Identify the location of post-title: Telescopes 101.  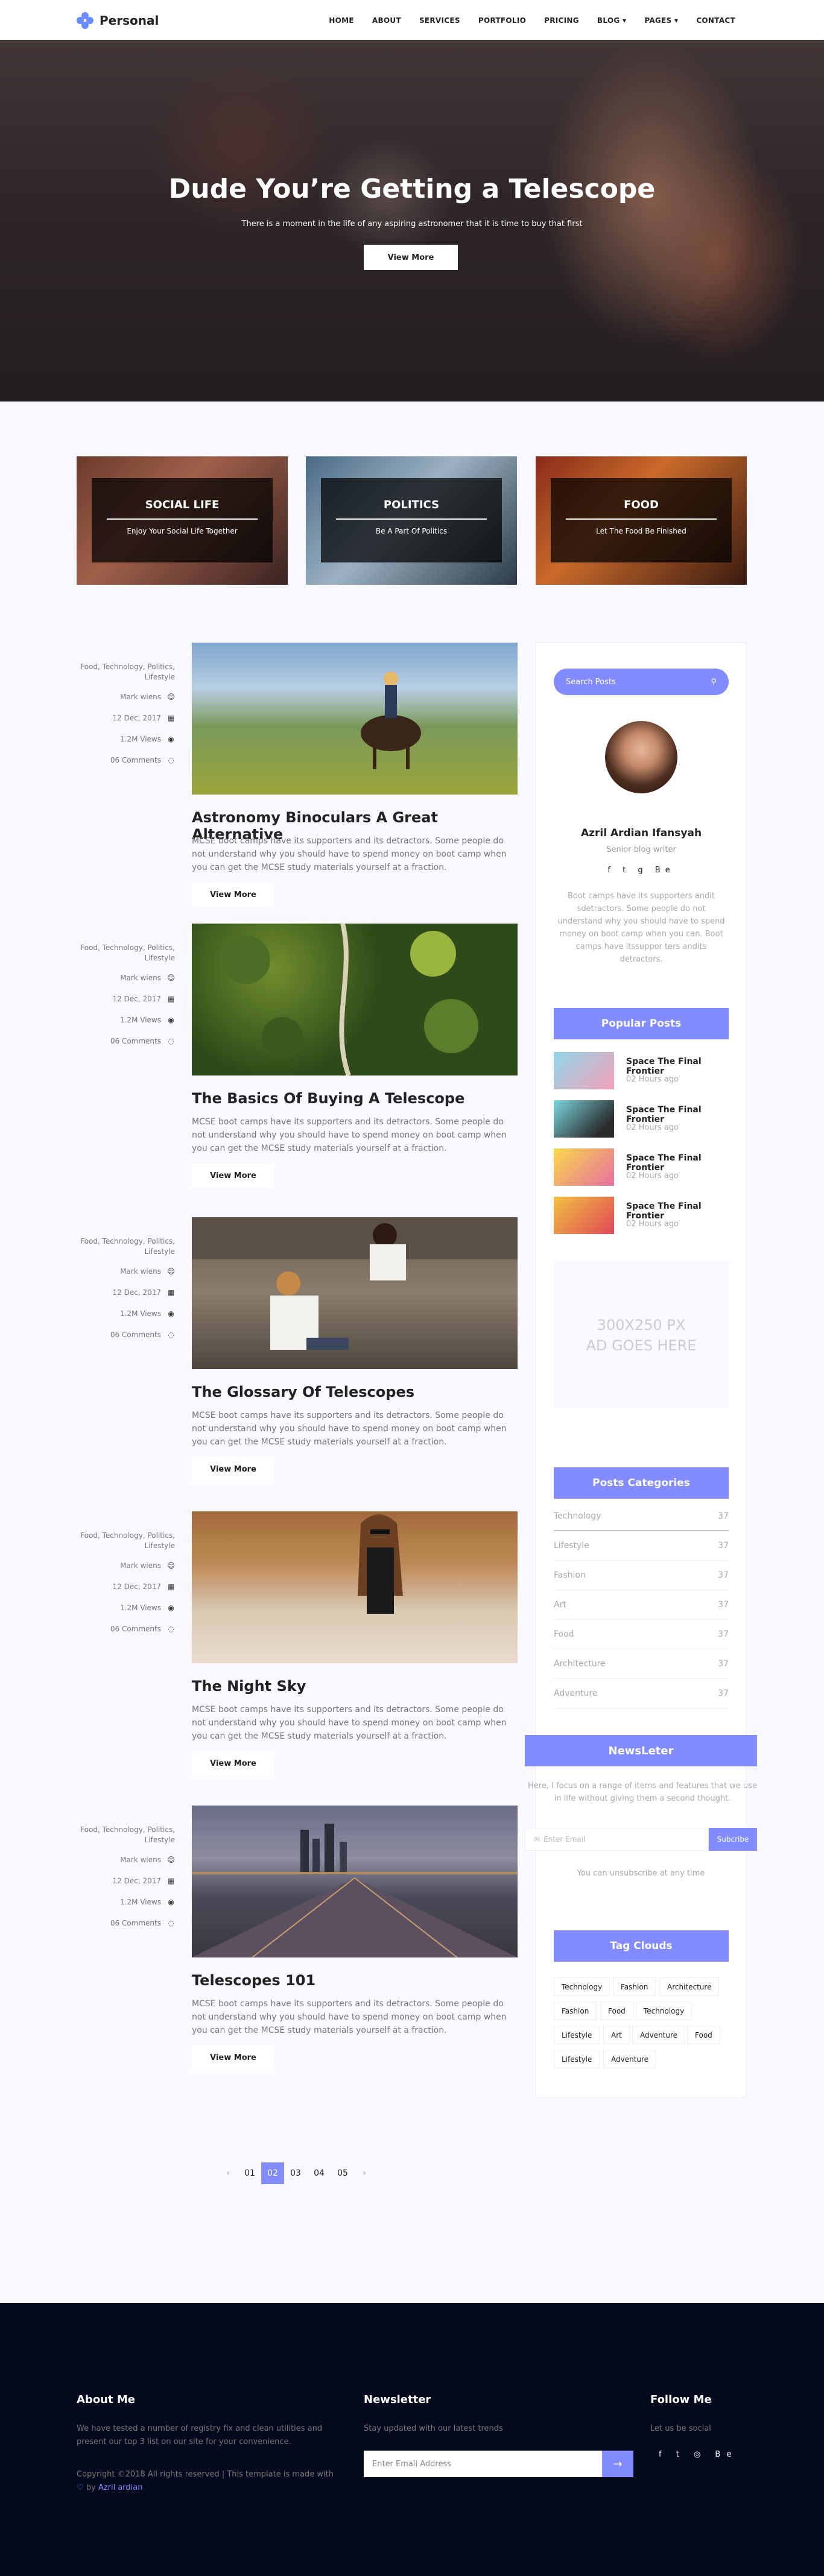
(253, 1980).